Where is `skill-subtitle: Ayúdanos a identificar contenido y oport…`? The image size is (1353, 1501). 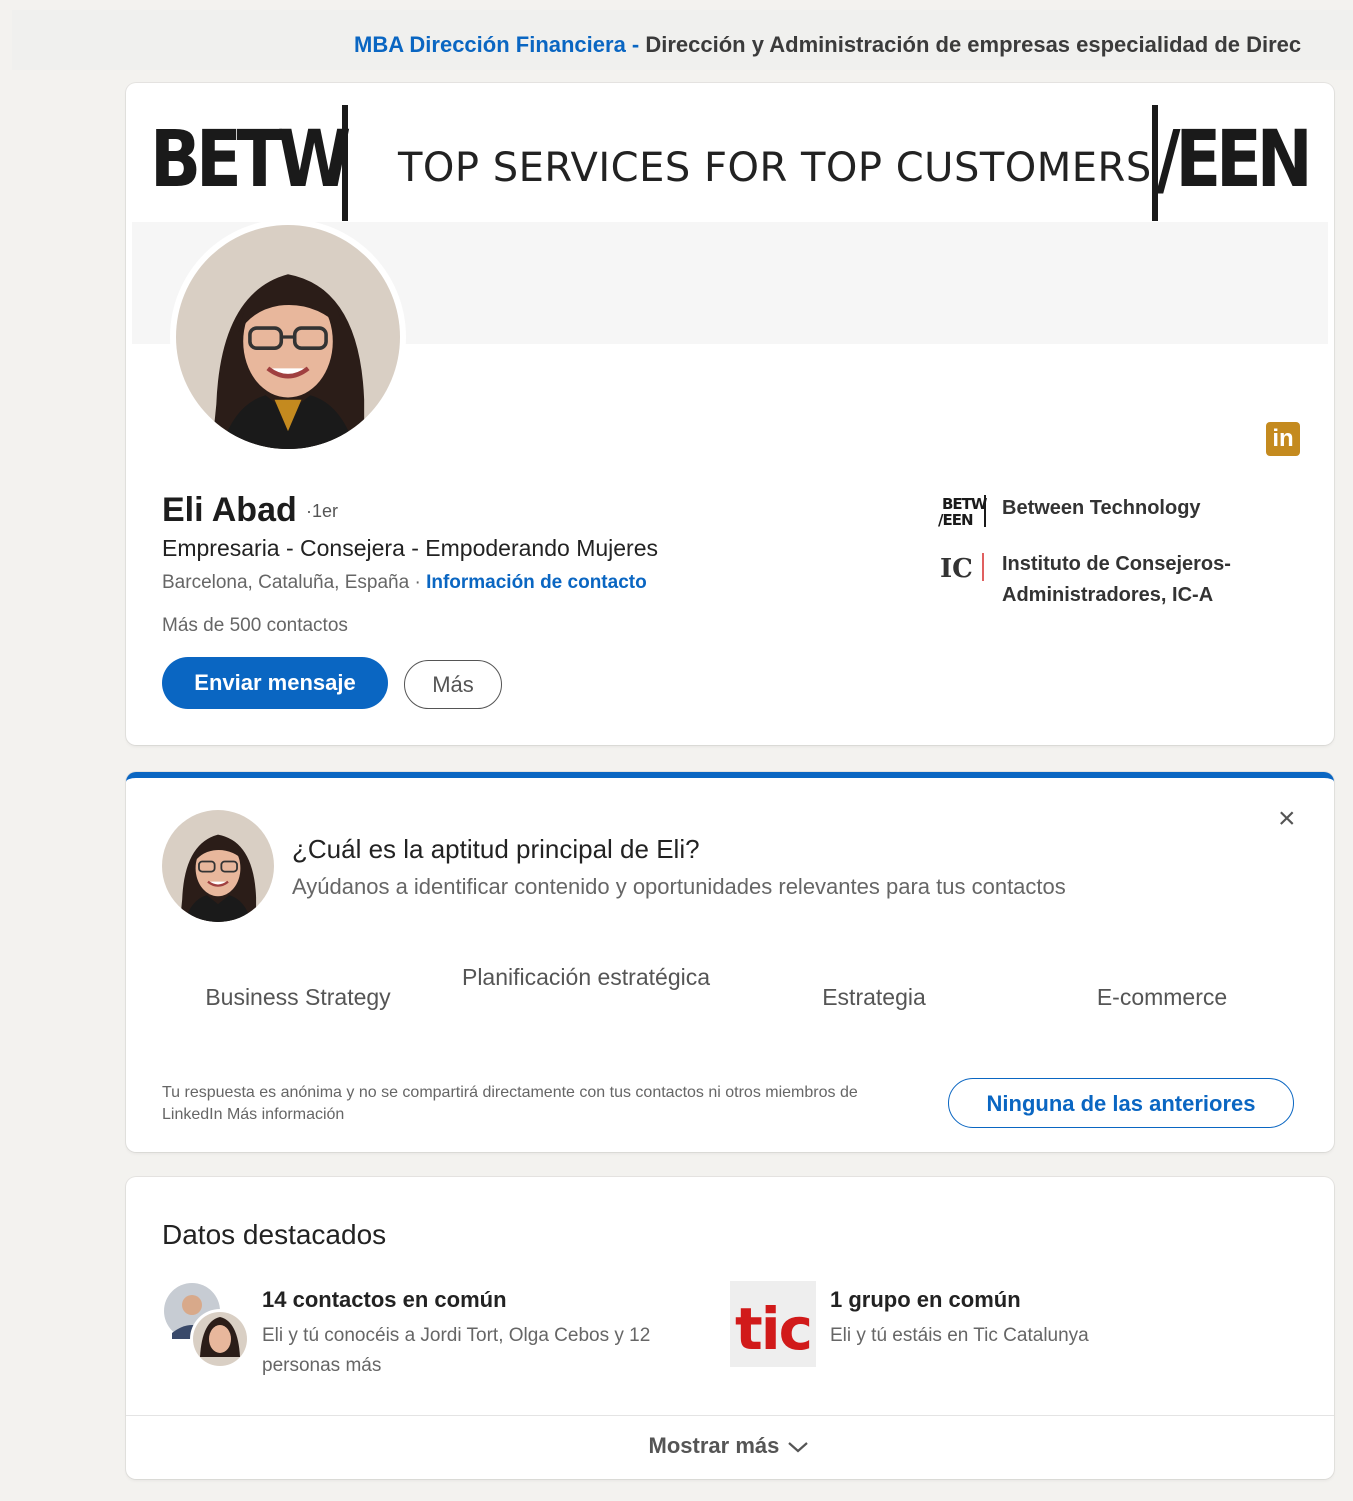
skill-subtitle: Ayúdanos a identificar contenido y oport… is located at coordinates (679, 886).